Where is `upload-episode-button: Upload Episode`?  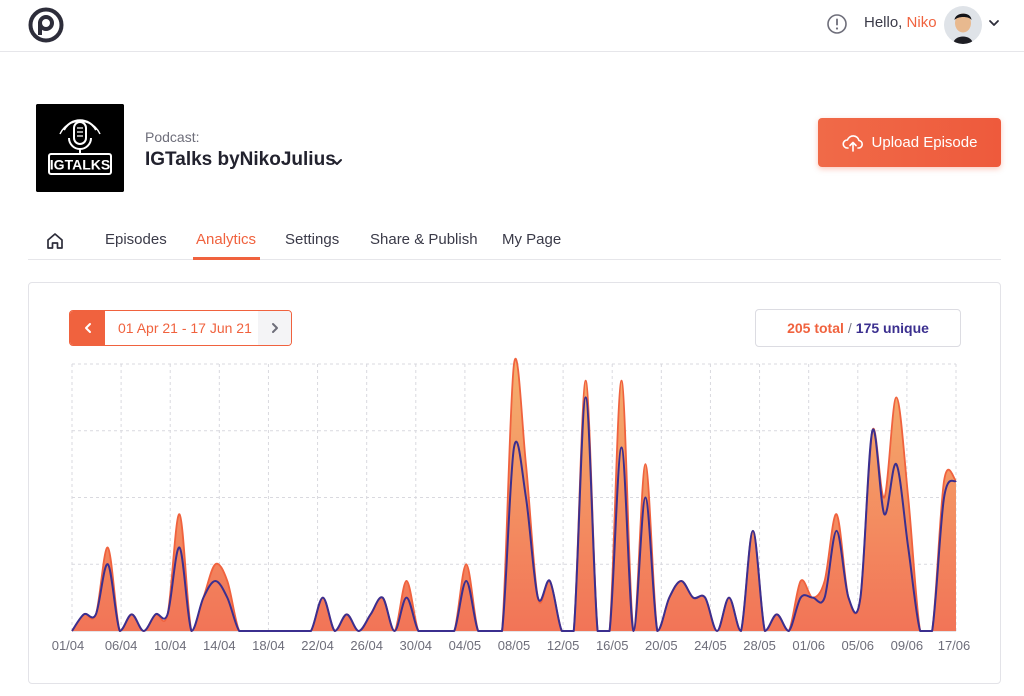 upload-episode-button: Upload Episode is located at coordinates (909, 142).